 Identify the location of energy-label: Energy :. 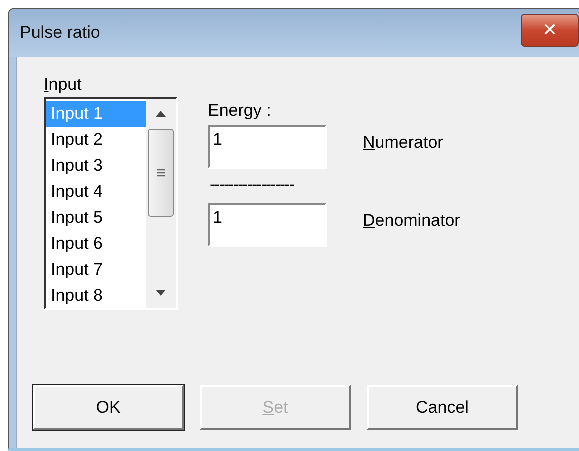
(240, 111).